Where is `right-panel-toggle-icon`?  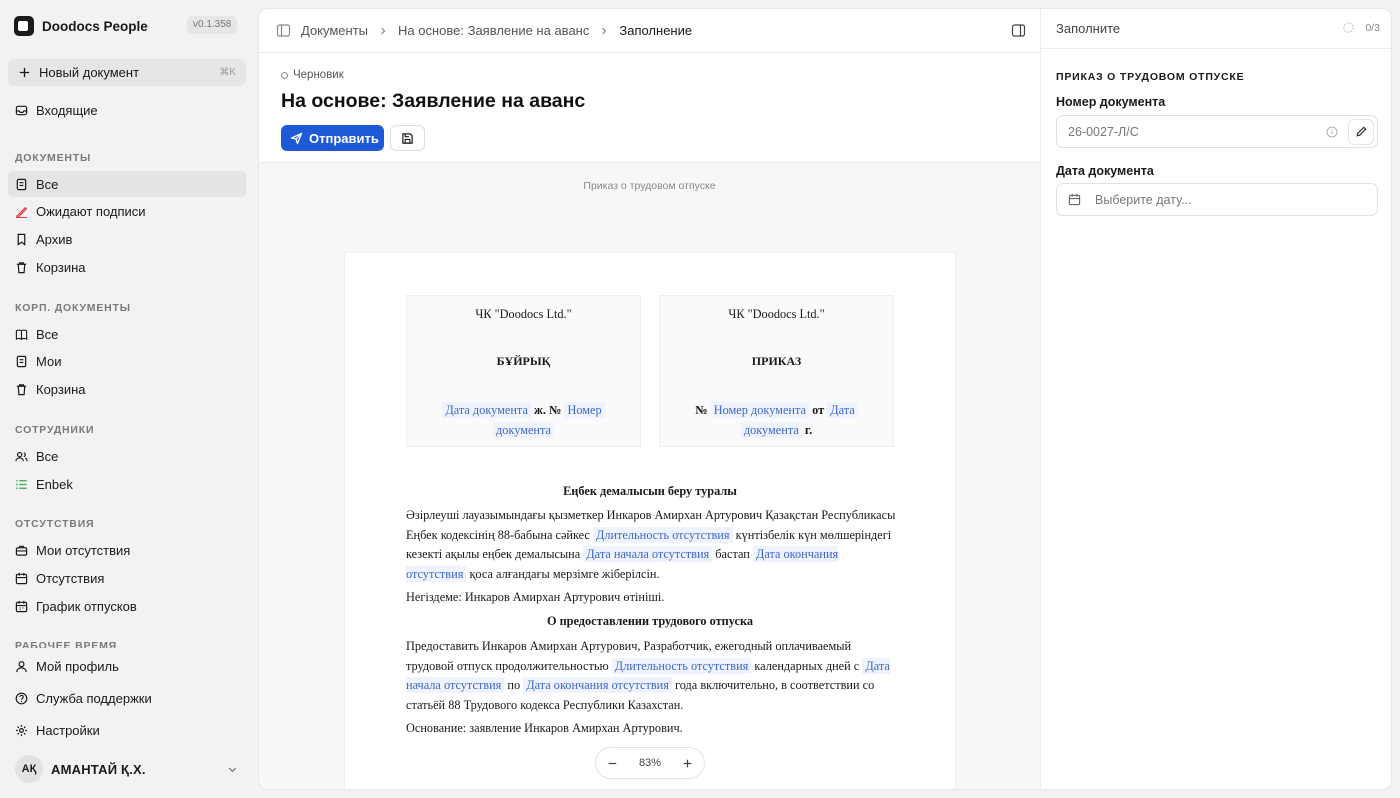 right-panel-toggle-icon is located at coordinates (1018, 30).